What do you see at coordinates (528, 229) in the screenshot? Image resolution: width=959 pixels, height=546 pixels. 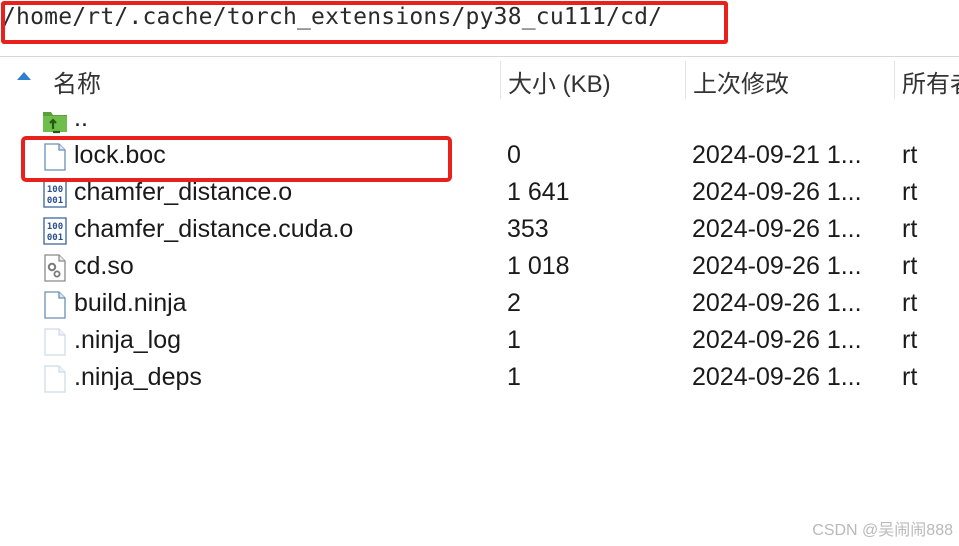 I see `file-size: 353` at bounding box center [528, 229].